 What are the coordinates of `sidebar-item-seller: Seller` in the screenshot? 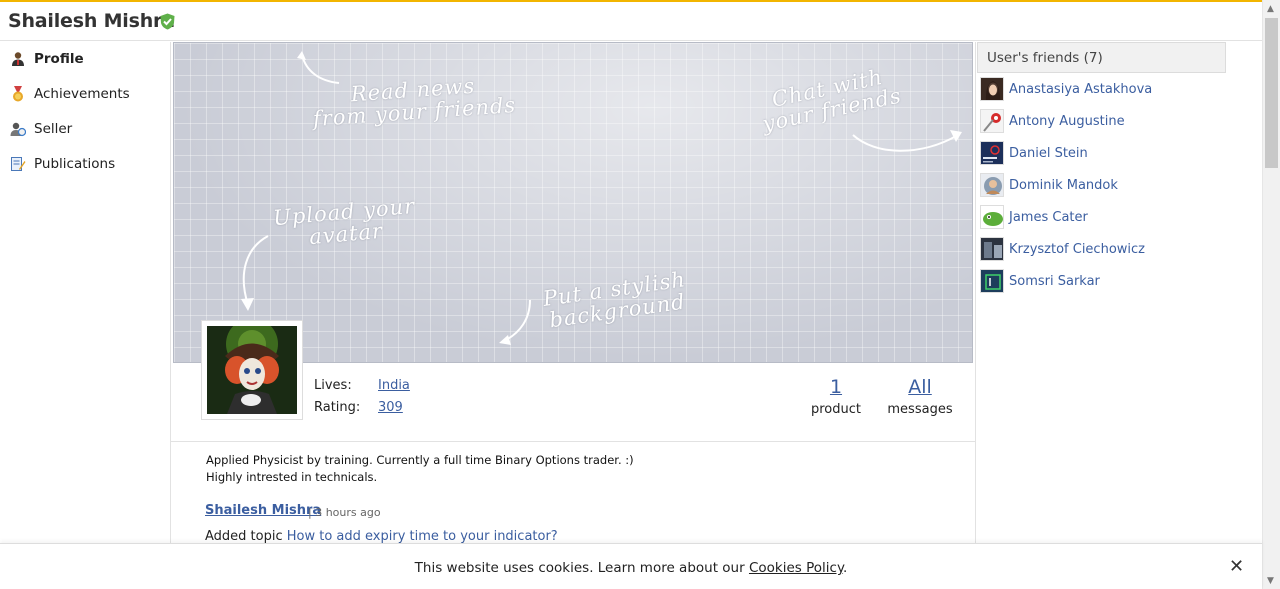 It's located at (41, 129).